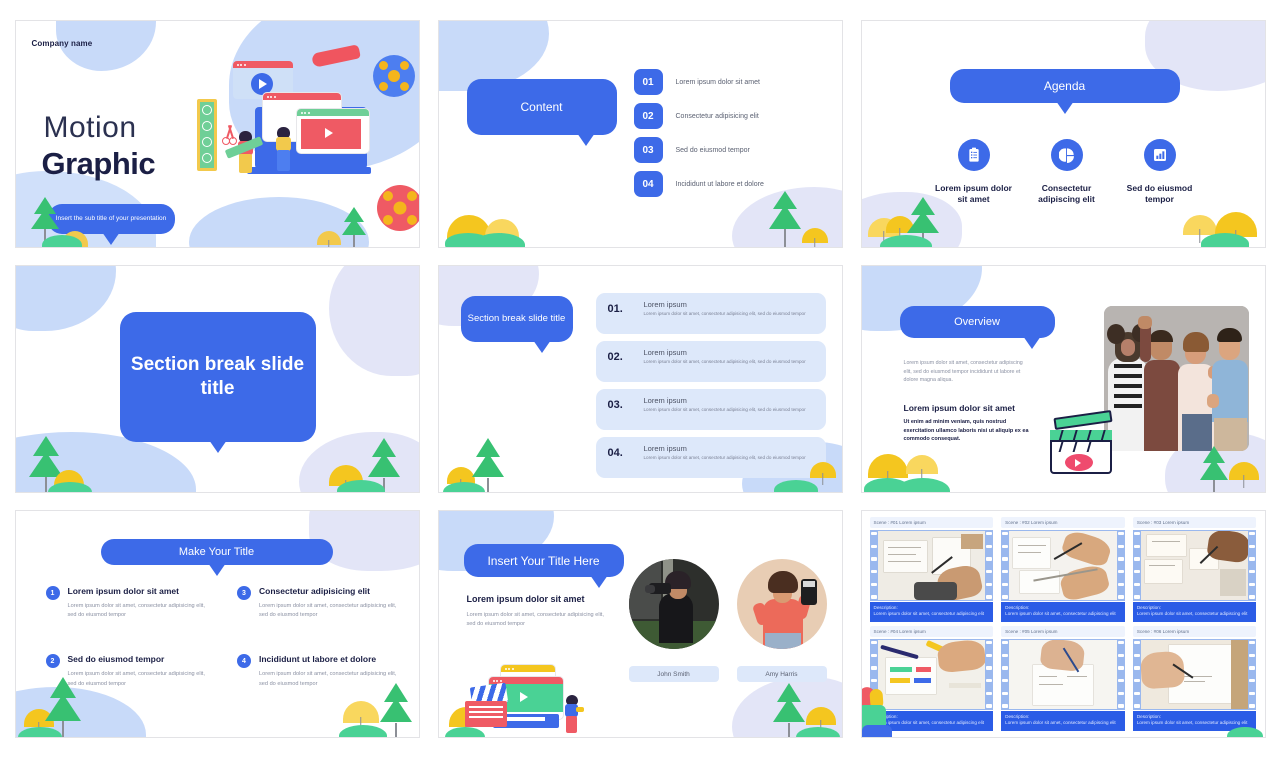 The width and height of the screenshot is (1280, 760). Describe the element at coordinates (615, 405) in the screenshot. I see `item-number: 03.` at that location.